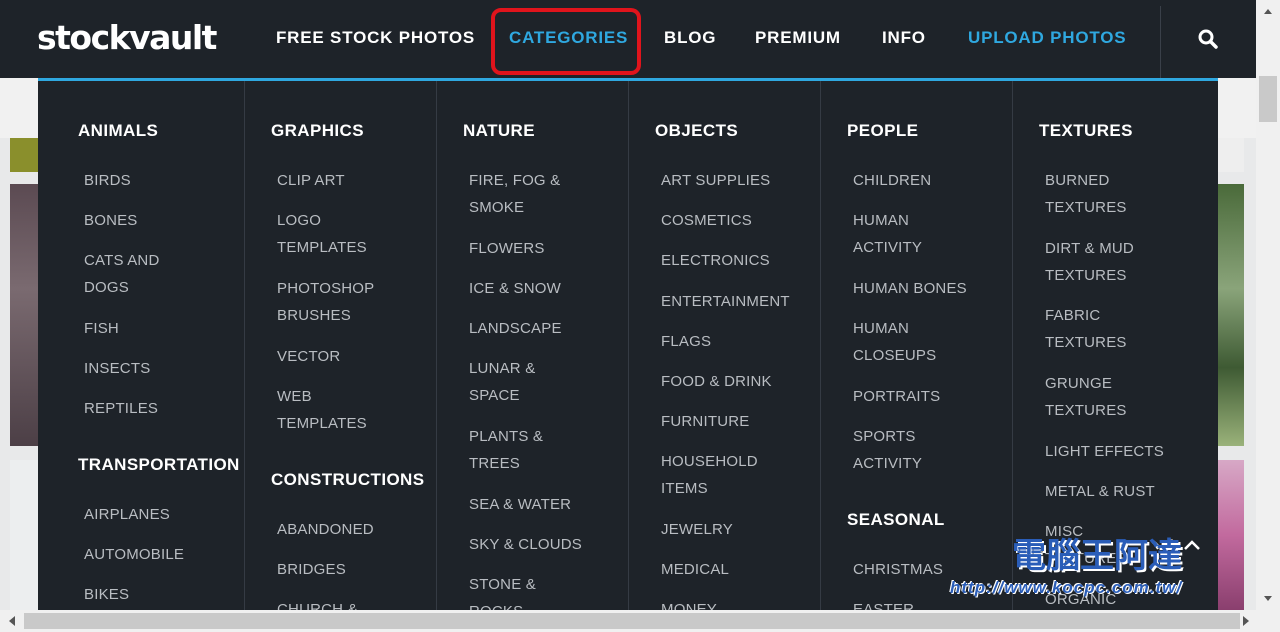  What do you see at coordinates (322, 234) in the screenshot?
I see `menu-link: LOGO TEMPLATES` at bounding box center [322, 234].